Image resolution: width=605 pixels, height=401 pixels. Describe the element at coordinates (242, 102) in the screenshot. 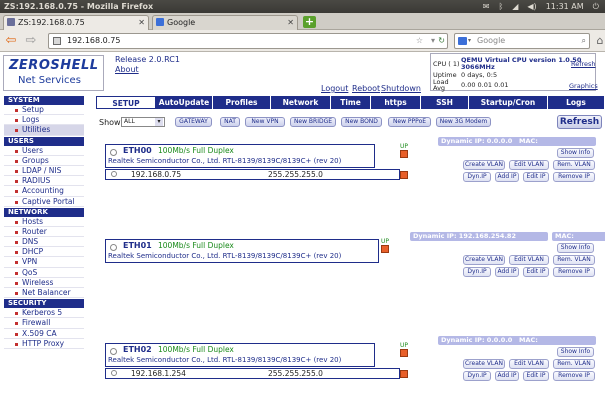

I see `tab-profiles: Profiles` at that location.